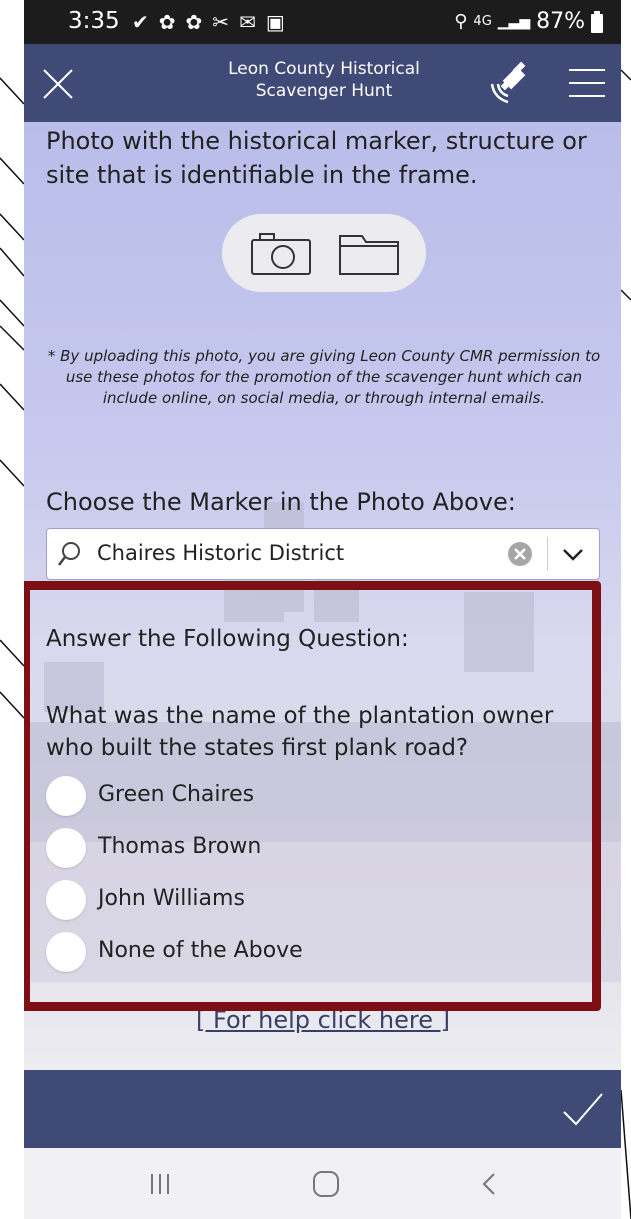  Describe the element at coordinates (94, 21) in the screenshot. I see `status-time: 3:35` at that location.